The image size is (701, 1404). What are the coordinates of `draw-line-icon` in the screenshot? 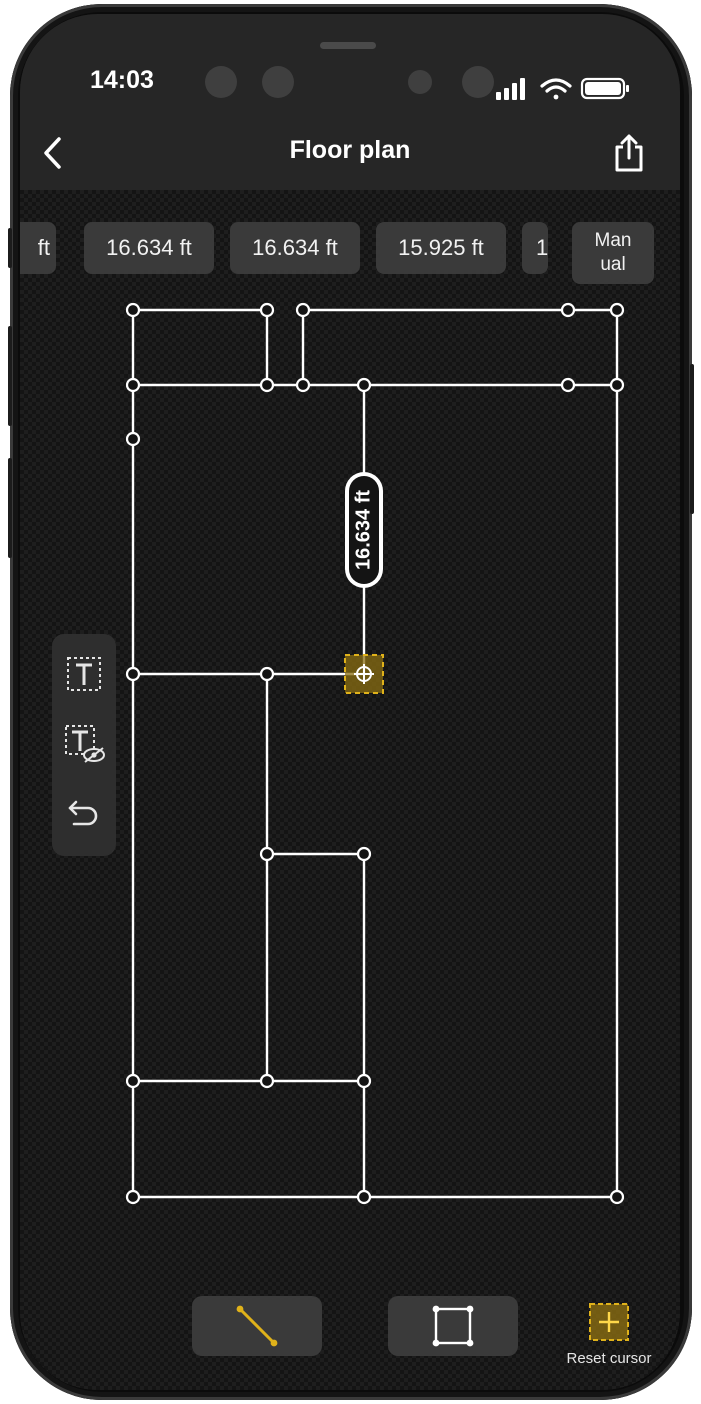 It's located at (257, 1326).